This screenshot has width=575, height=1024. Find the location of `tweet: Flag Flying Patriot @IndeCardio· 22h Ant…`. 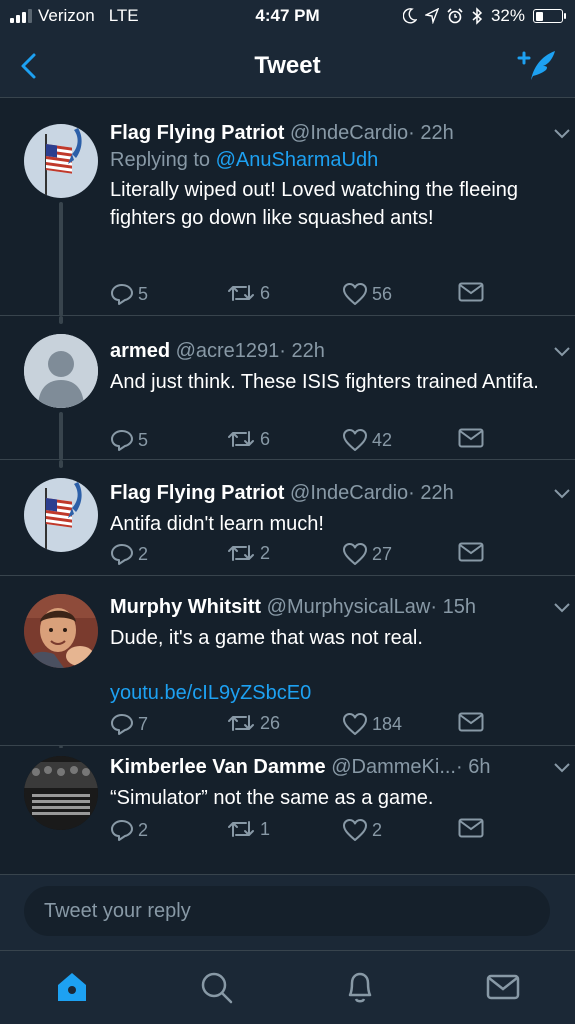

tweet: Flag Flying Patriot @IndeCardio· 22h Ant… is located at coordinates (287, 518).